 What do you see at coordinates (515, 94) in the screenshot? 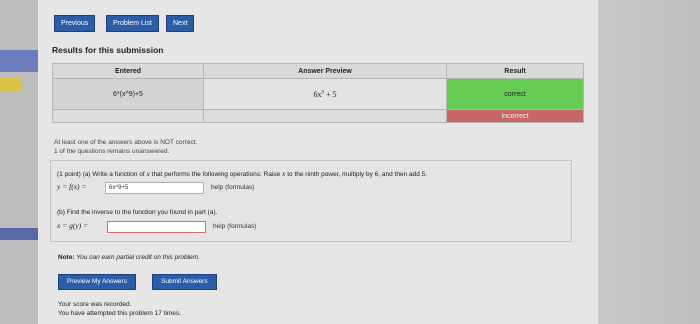
I see `result-correct-badge: correct` at bounding box center [515, 94].